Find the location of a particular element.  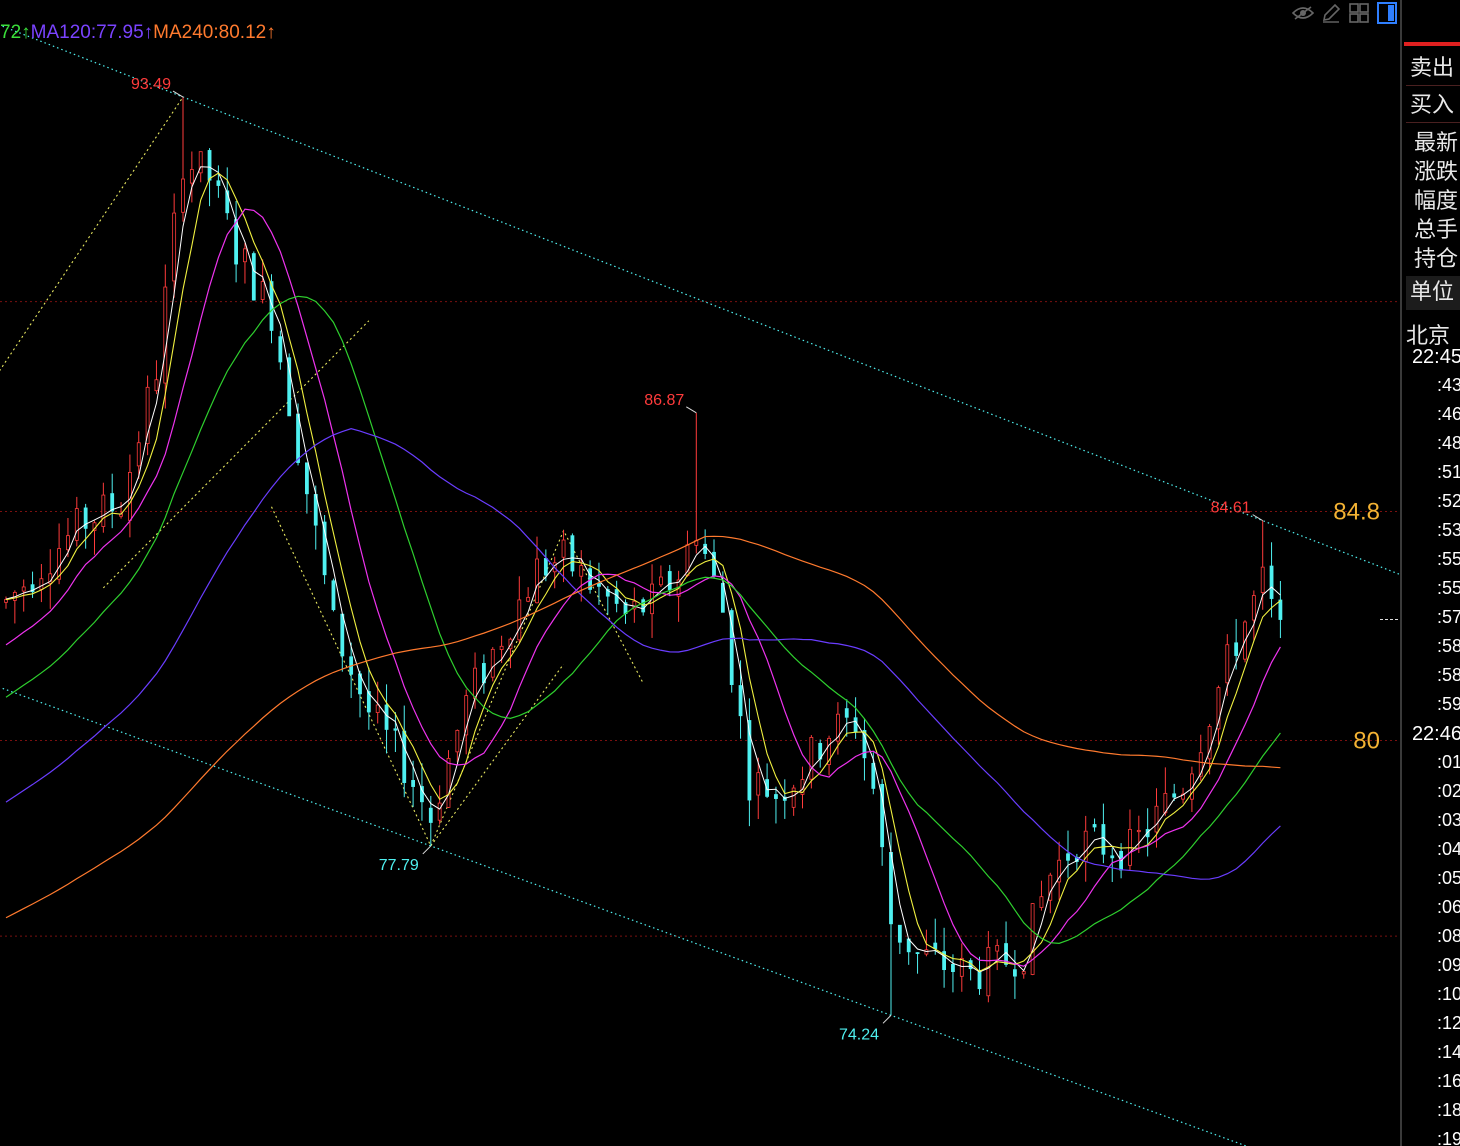

pattern-line-a is located at coordinates (92, 234).